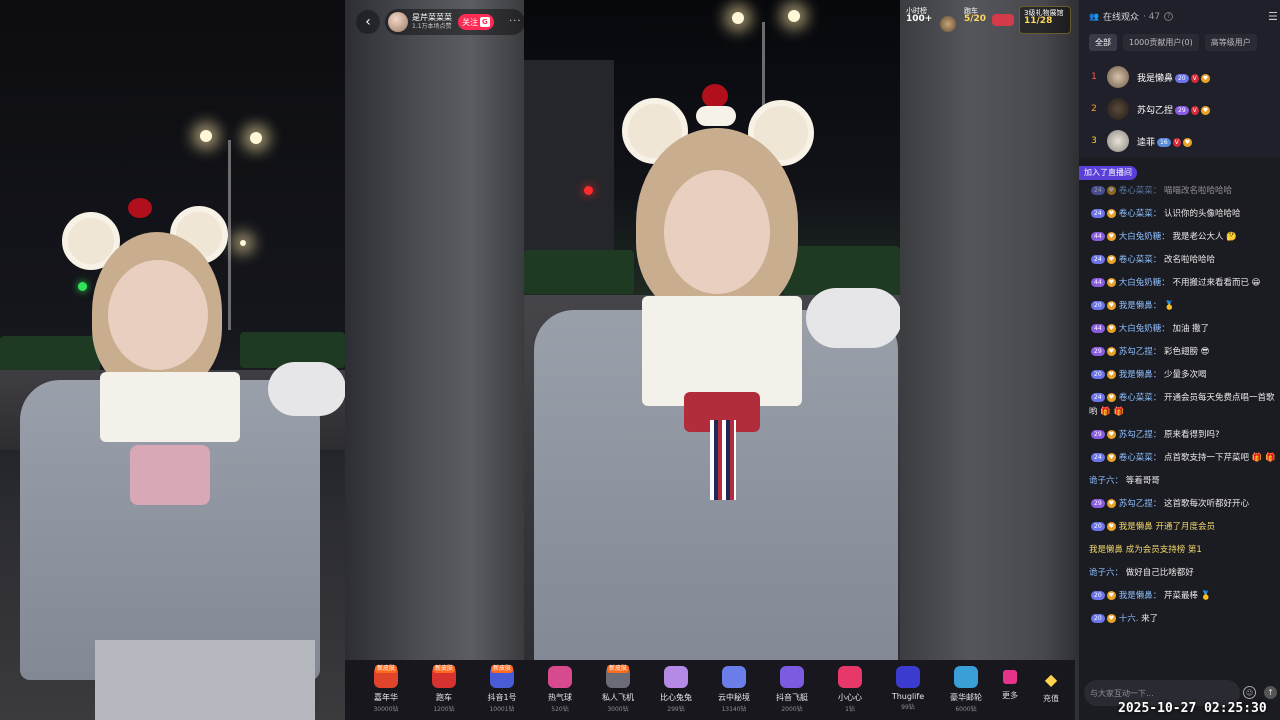 The width and height of the screenshot is (1280, 720). What do you see at coordinates (386, 686) in the screenshot?
I see `gift-item: 新皮肤 嘉年华 30000钻` at bounding box center [386, 686].